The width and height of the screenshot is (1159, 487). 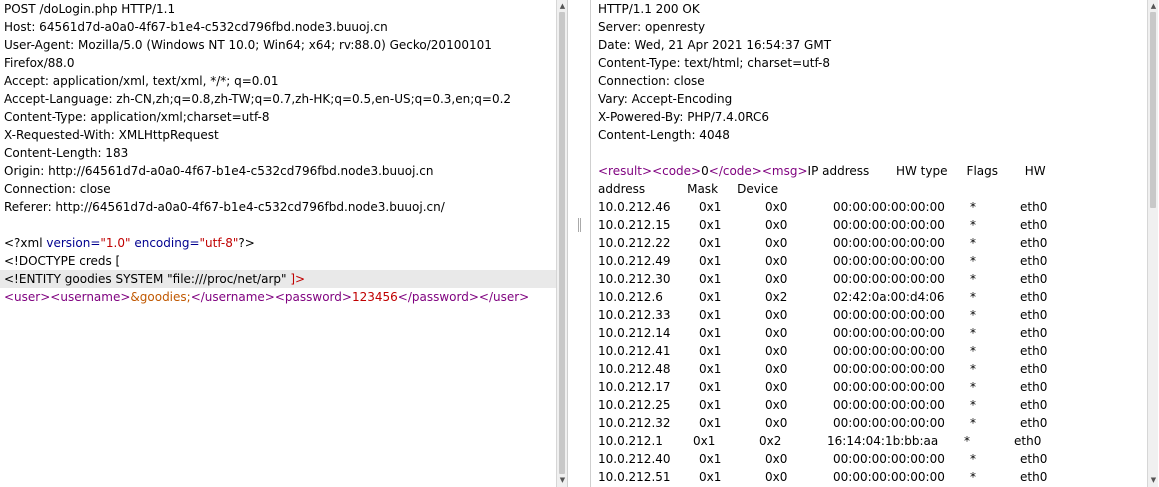 What do you see at coordinates (634, 279) in the screenshot?
I see `arp-cell-ip: 10.0.212.30` at bounding box center [634, 279].